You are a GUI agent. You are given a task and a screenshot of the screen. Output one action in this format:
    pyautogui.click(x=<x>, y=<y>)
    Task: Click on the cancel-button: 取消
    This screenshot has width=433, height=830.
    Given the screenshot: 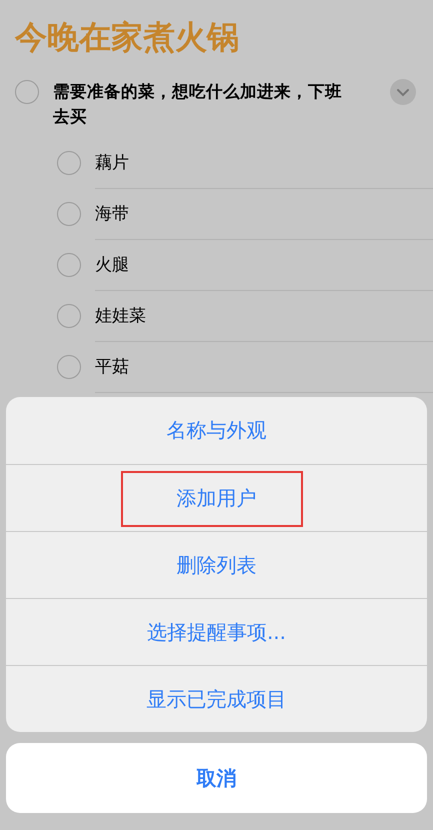 What is the action you would take?
    pyautogui.click(x=216, y=778)
    